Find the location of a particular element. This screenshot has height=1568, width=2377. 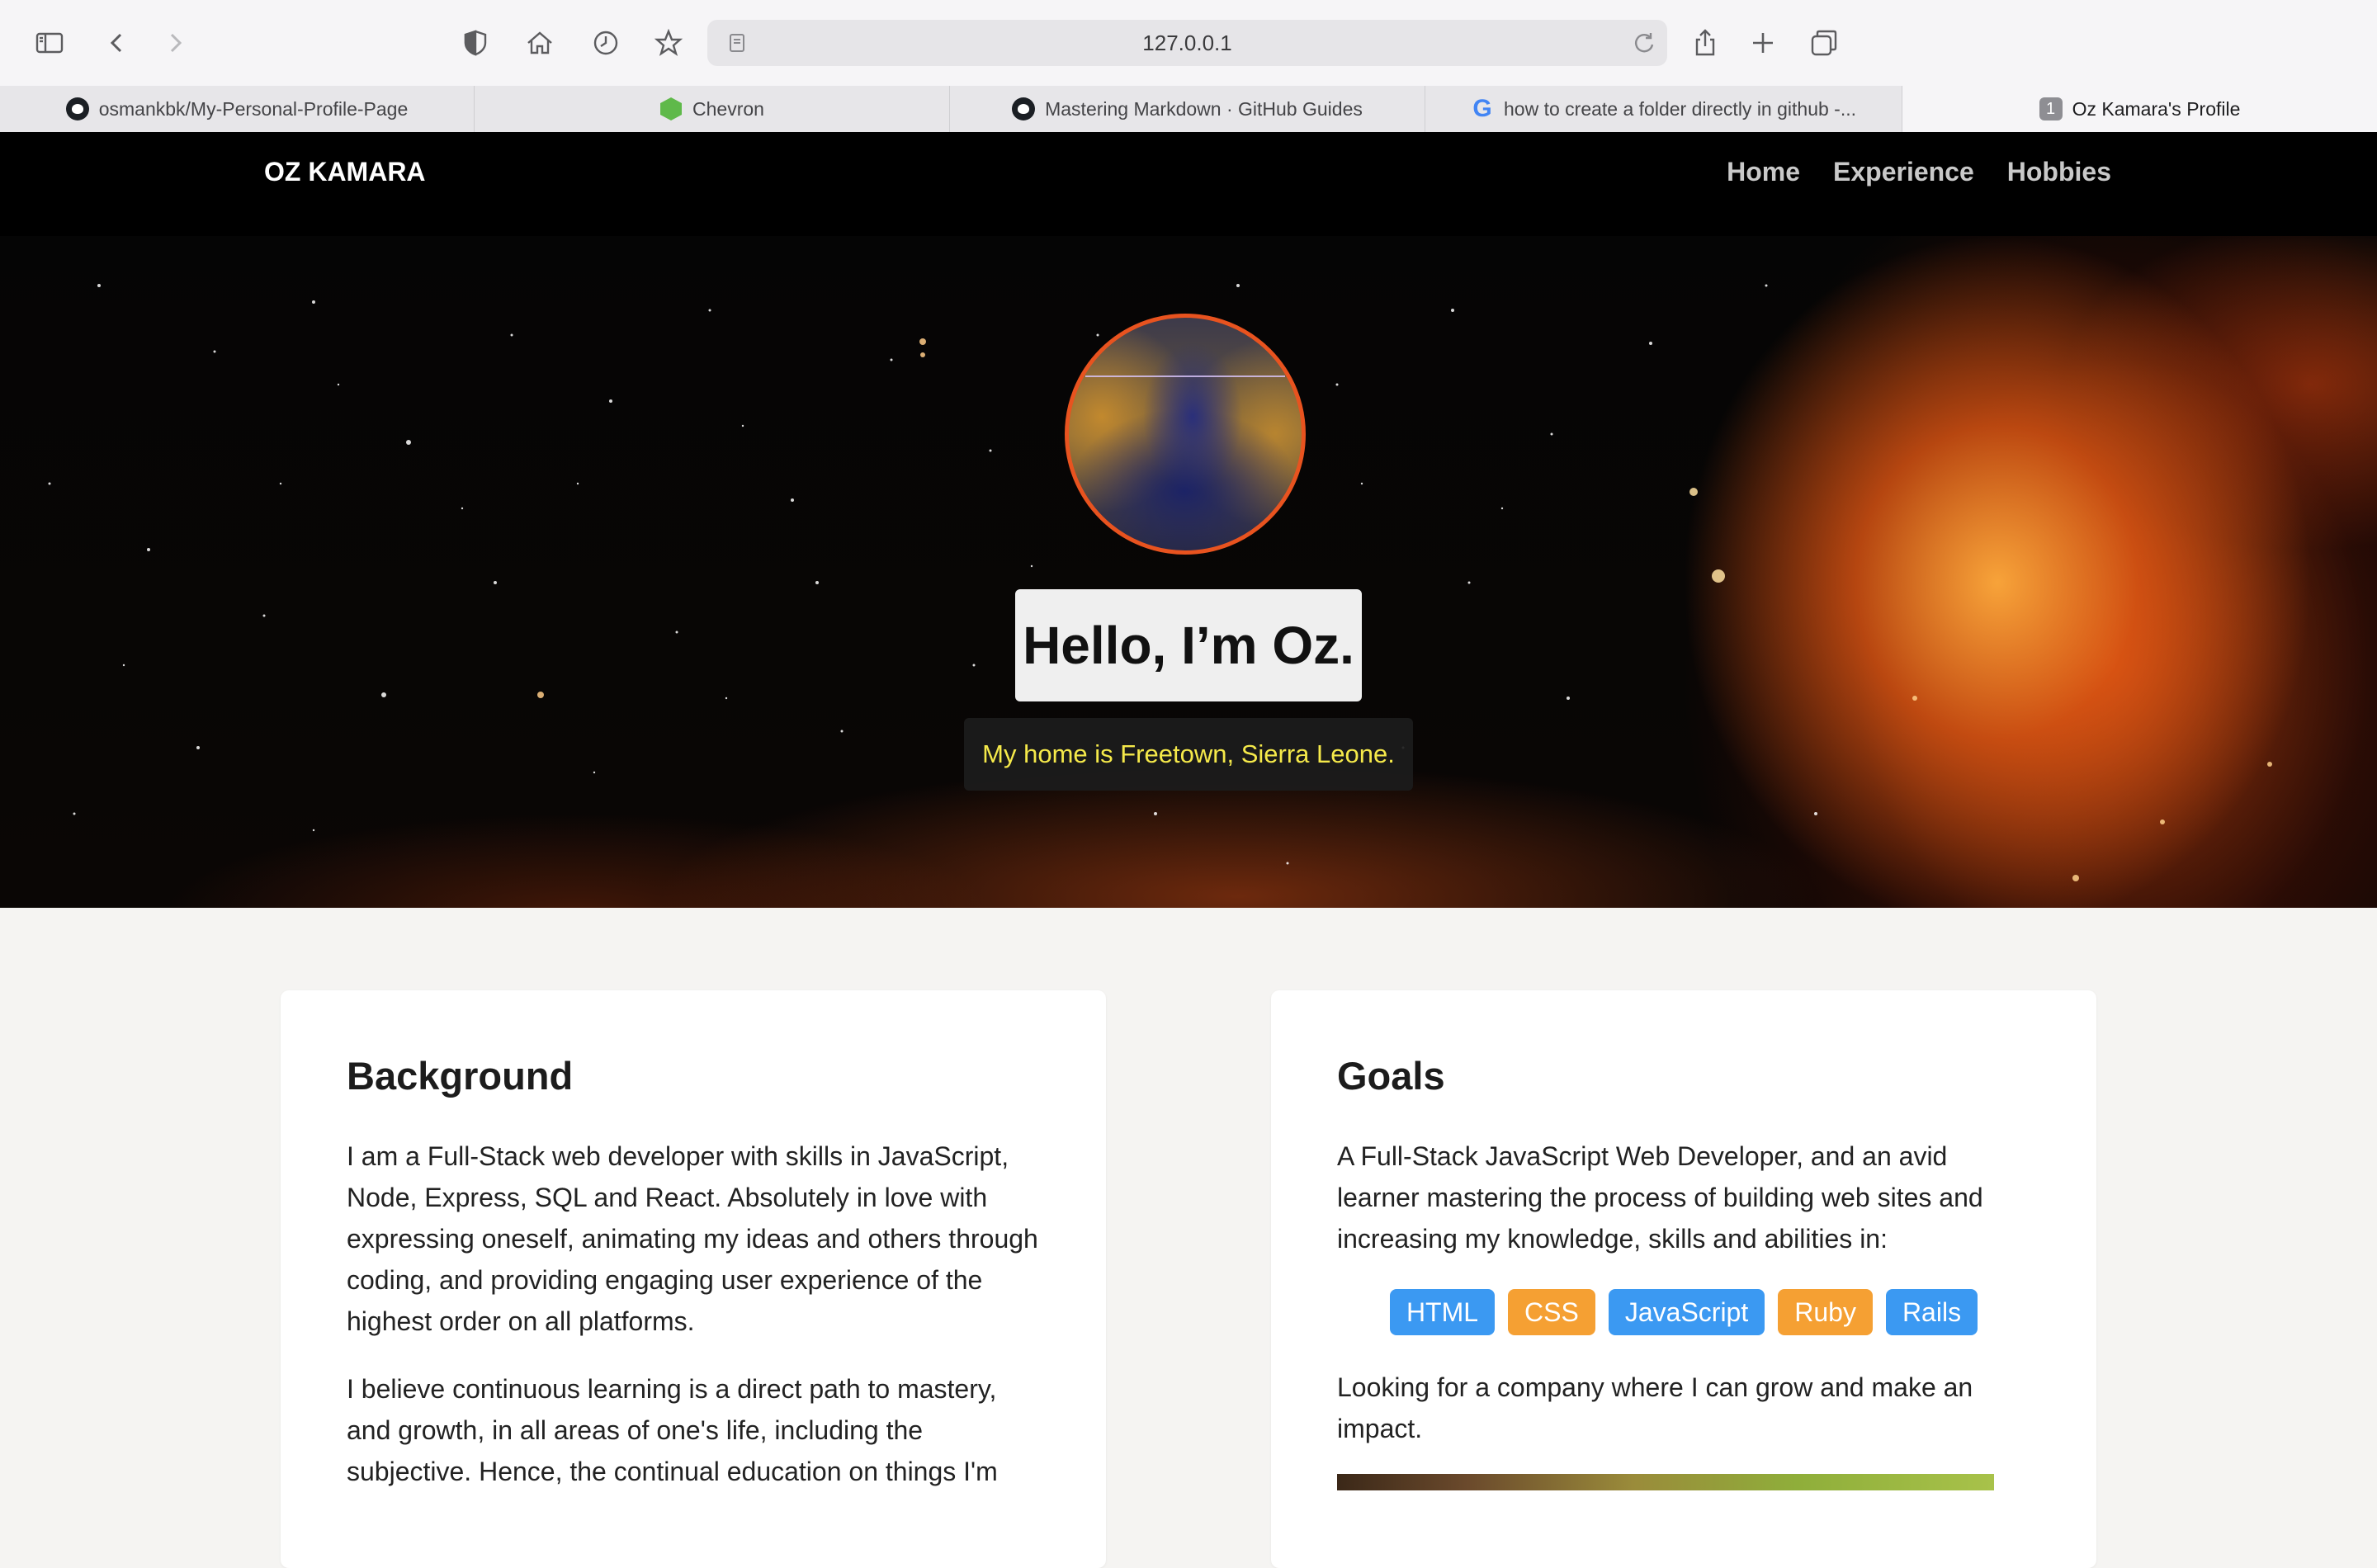

chevron-logo-icon is located at coordinates (671, 108).